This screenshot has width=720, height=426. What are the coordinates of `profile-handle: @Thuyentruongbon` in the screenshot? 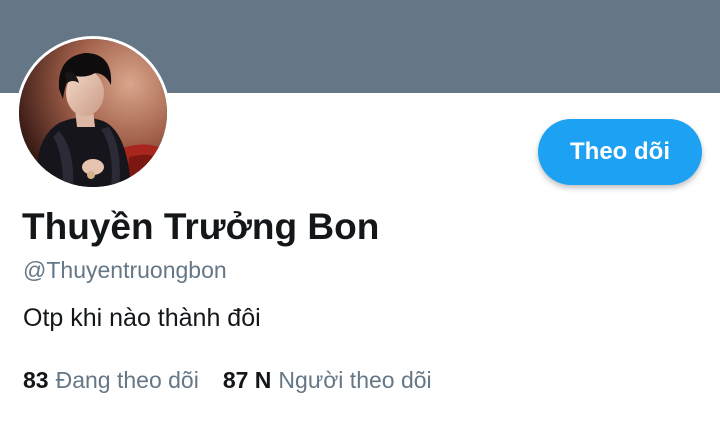 It's located at (125, 270).